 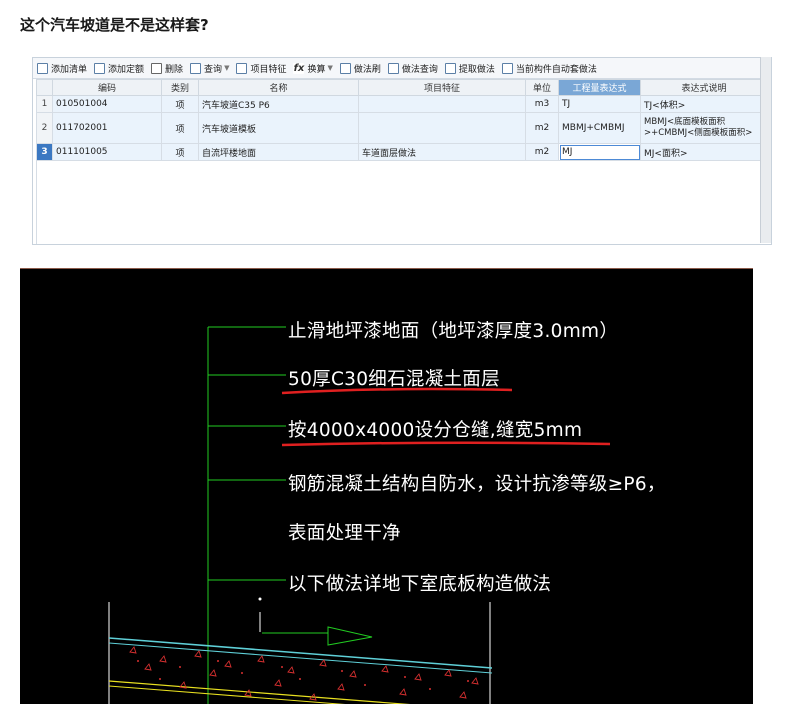 What do you see at coordinates (300, 653) in the screenshot?
I see `surface-line-top` at bounding box center [300, 653].